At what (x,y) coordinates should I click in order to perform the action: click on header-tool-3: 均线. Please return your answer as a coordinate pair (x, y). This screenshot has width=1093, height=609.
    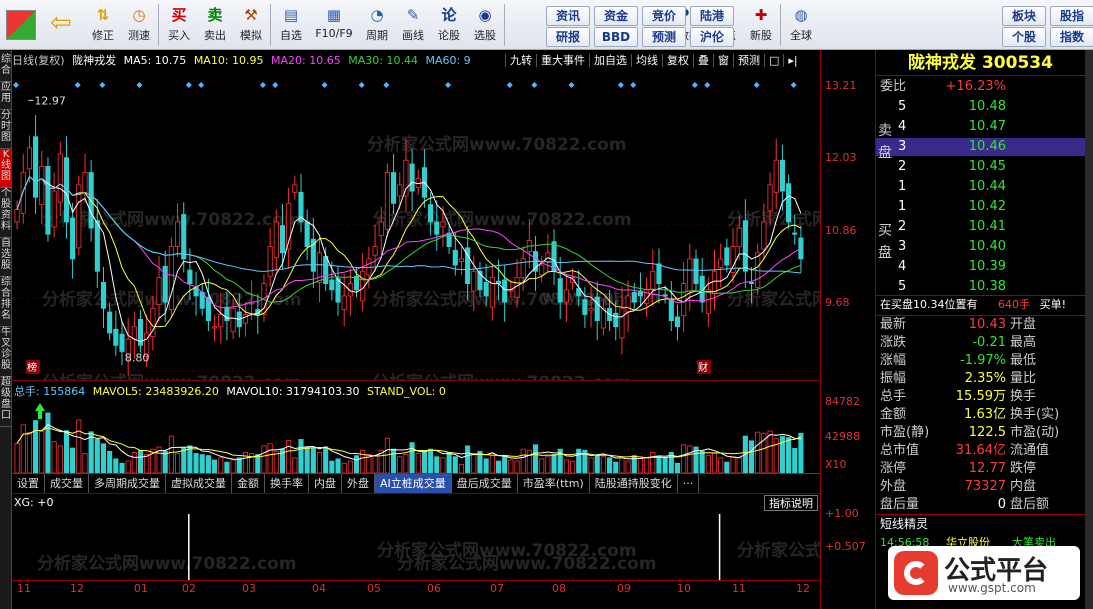
    Looking at the image, I should click on (646, 60).